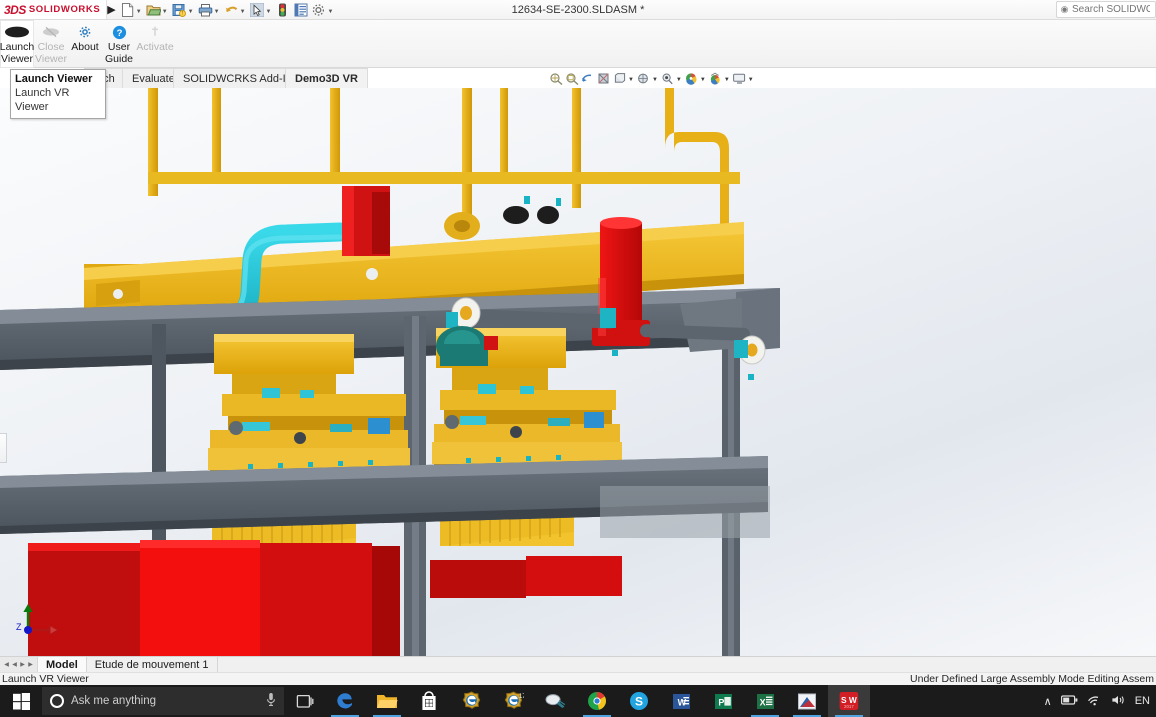 This screenshot has height=717, width=1156. Describe the element at coordinates (578, 664) in the screenshot. I see `document-tab-bar: ◀ ◀ ▶ ▶ Model Etude de mouvement 1` at that location.